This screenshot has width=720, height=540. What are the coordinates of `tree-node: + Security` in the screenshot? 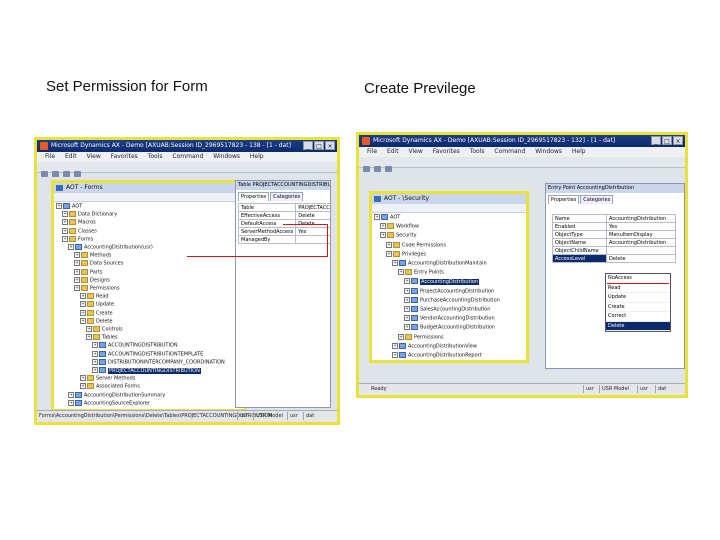 It's located at (398, 235).